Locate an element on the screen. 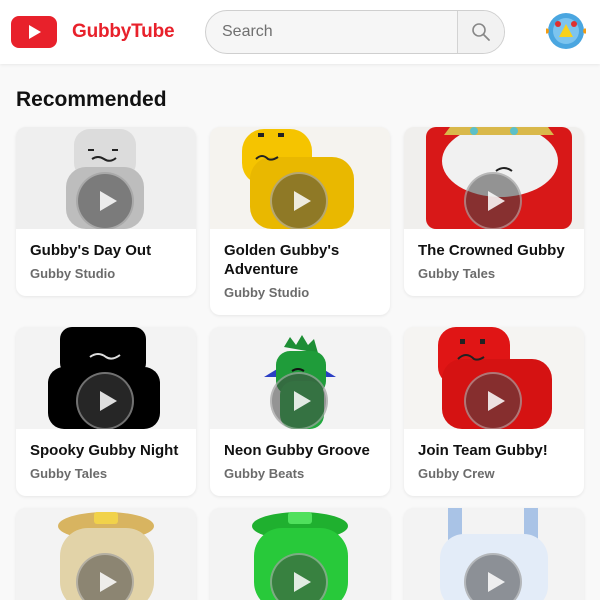  video-title: Neon Gubby Groove is located at coordinates (300, 450).